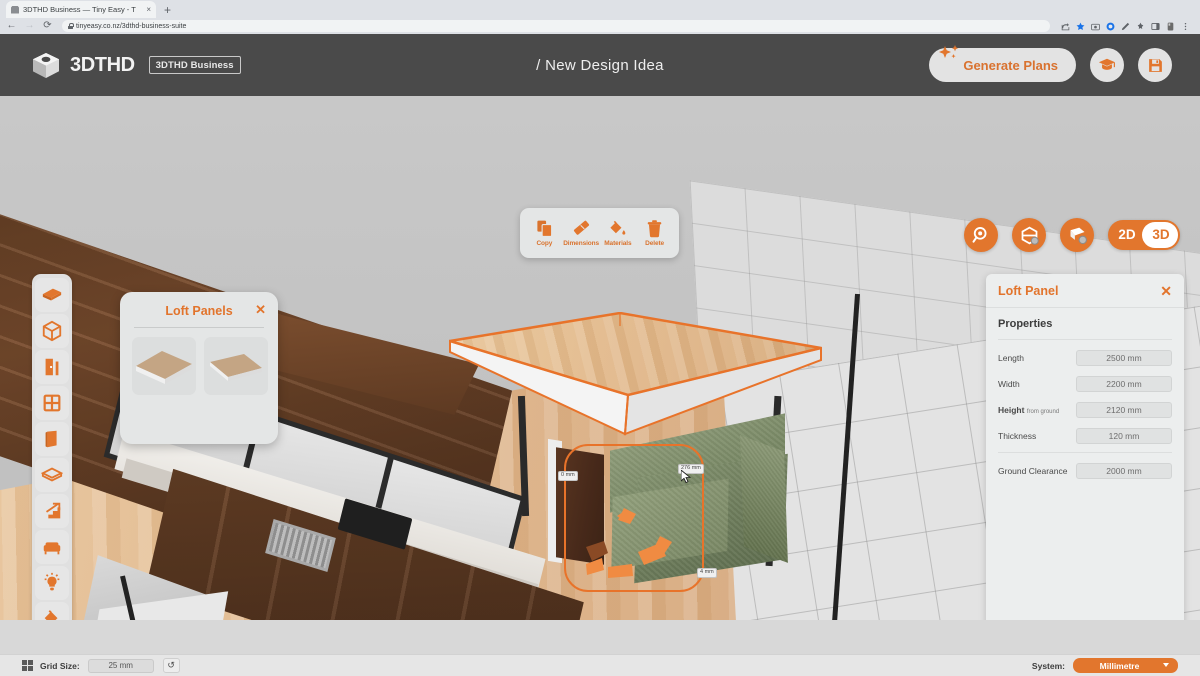 The height and width of the screenshot is (676, 1200). I want to click on delete-button: Delete, so click(654, 233).